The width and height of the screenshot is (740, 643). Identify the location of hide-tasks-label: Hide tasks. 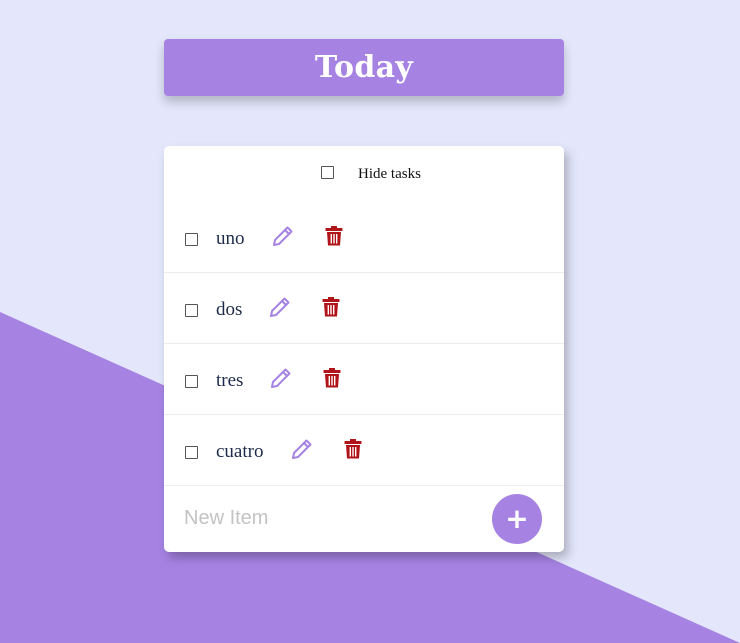
(389, 174).